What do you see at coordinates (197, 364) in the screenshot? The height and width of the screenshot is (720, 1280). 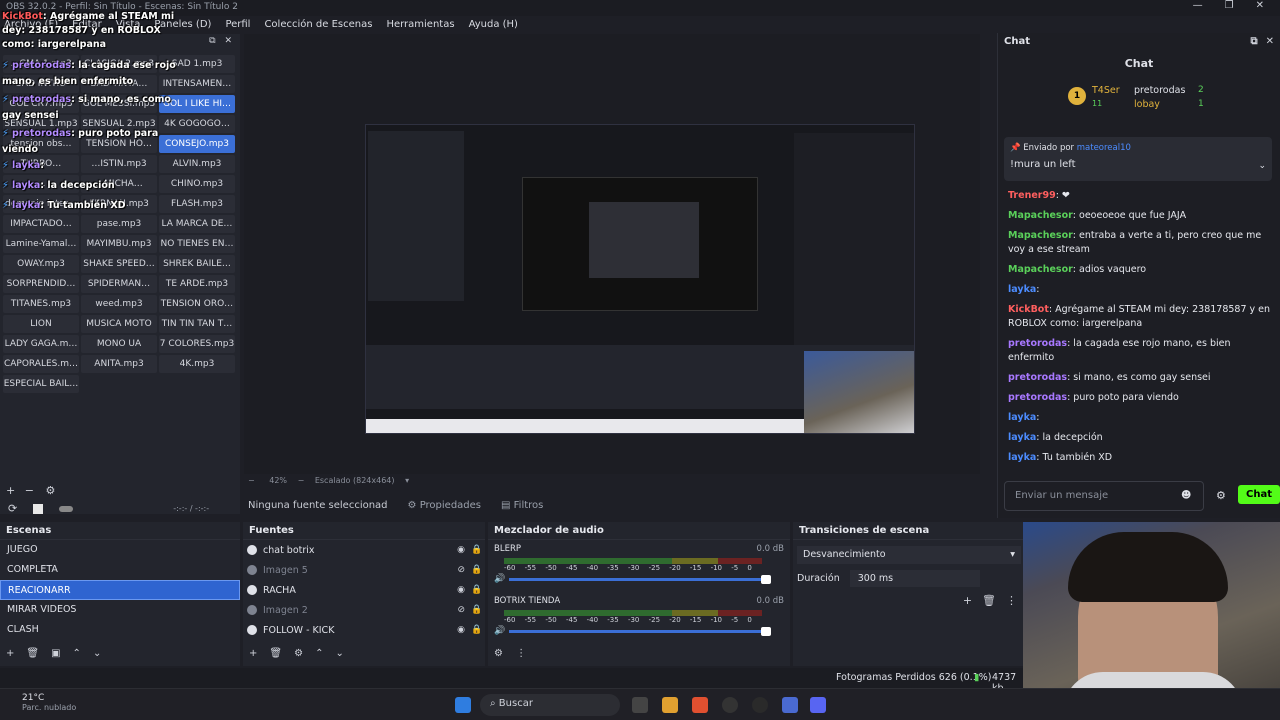 I see `soundboard-button: 4K.mp3` at bounding box center [197, 364].